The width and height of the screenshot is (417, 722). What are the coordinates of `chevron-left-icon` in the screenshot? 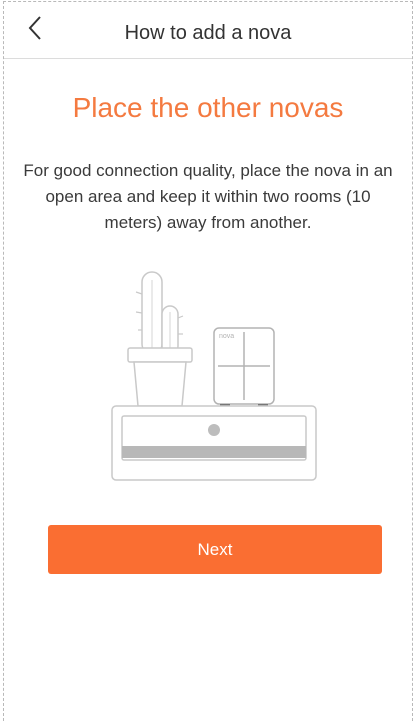 It's located at (35, 30).